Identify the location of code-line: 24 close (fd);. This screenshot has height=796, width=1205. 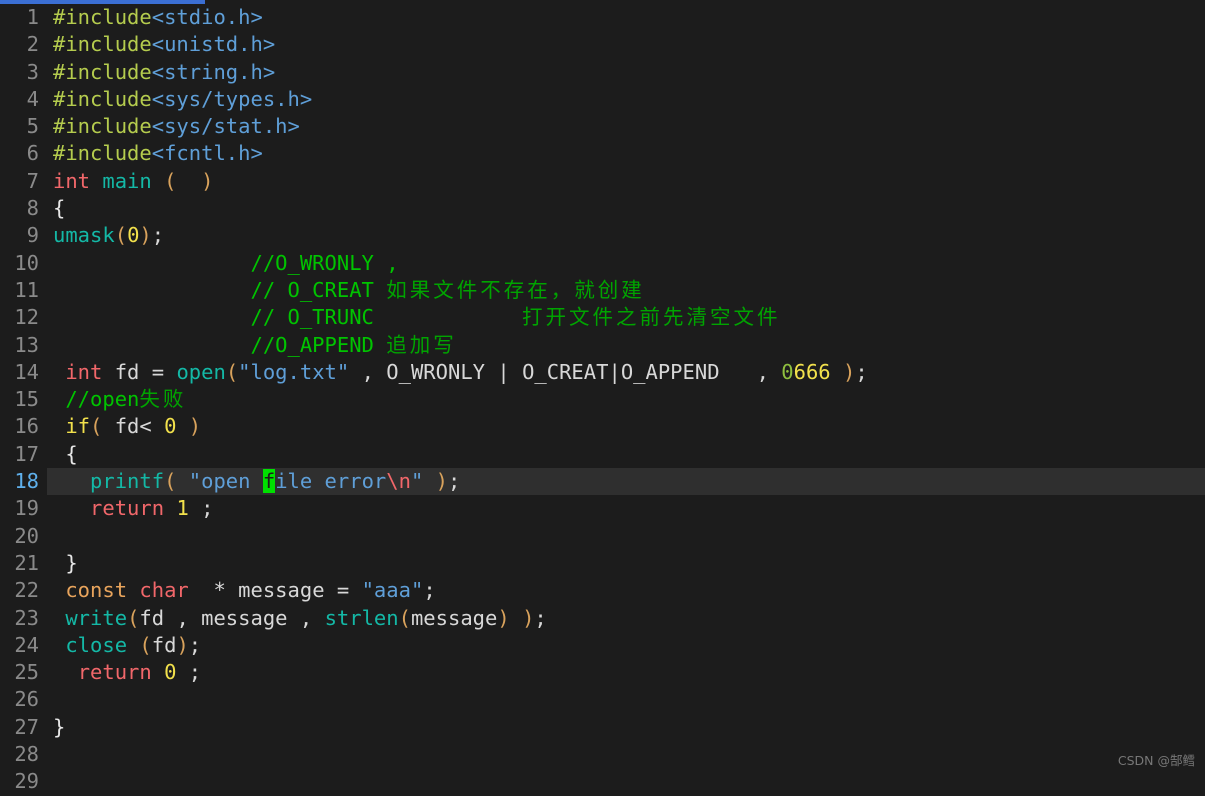
(602, 645).